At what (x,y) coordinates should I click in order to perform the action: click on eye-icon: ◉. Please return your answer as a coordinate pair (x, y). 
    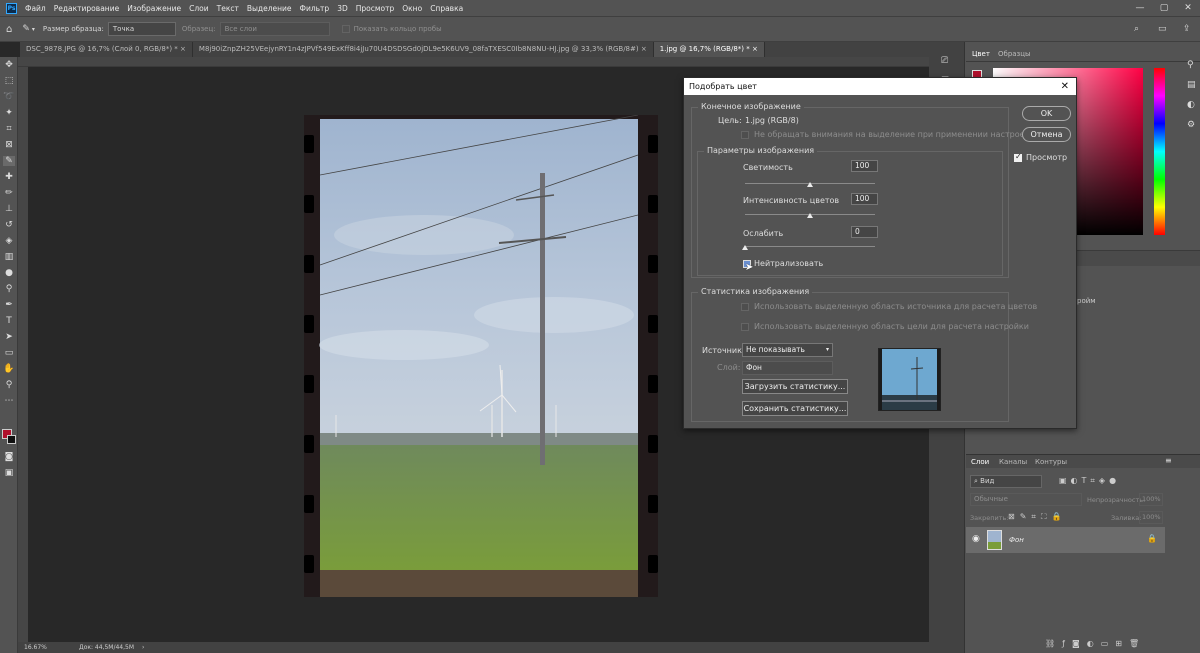
    Looking at the image, I should click on (976, 539).